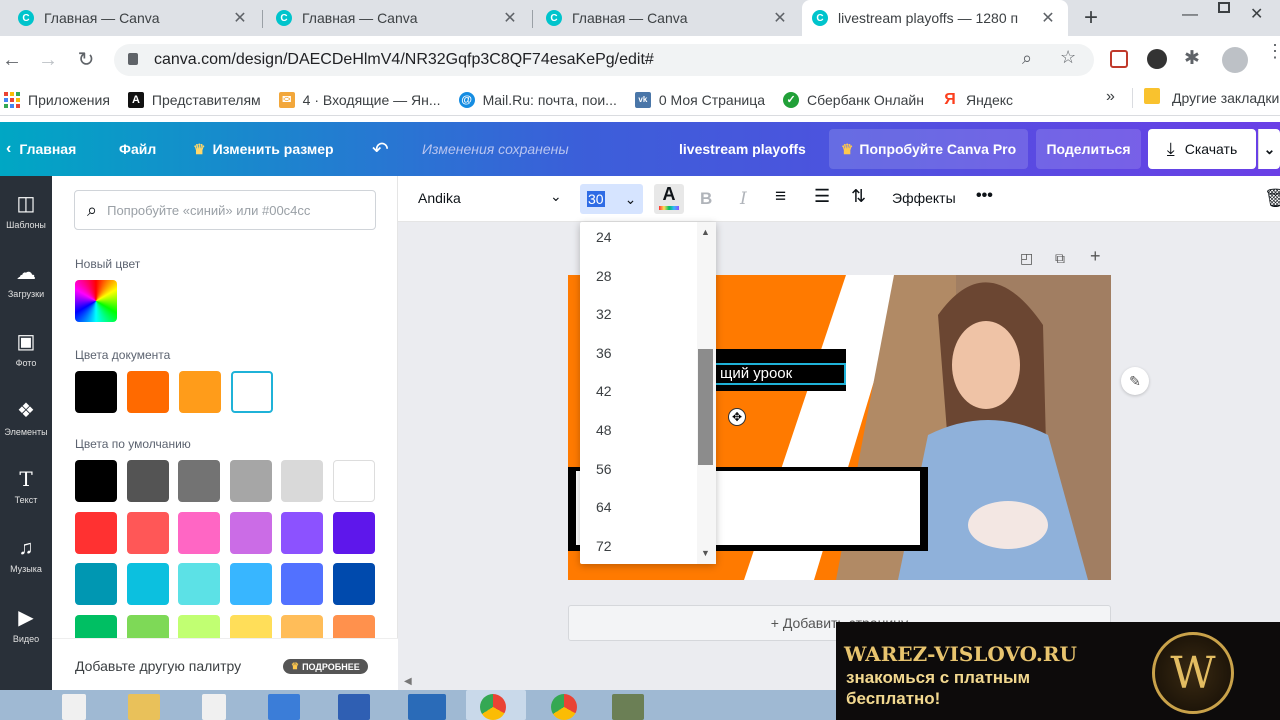  I want to click on bookmark-item: ✓ Сбербанк Онлайн, so click(853, 99).